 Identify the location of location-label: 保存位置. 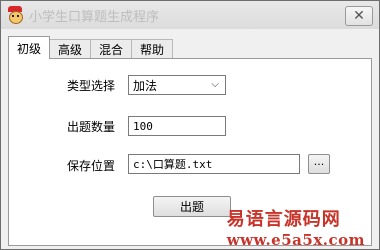
(91, 166).